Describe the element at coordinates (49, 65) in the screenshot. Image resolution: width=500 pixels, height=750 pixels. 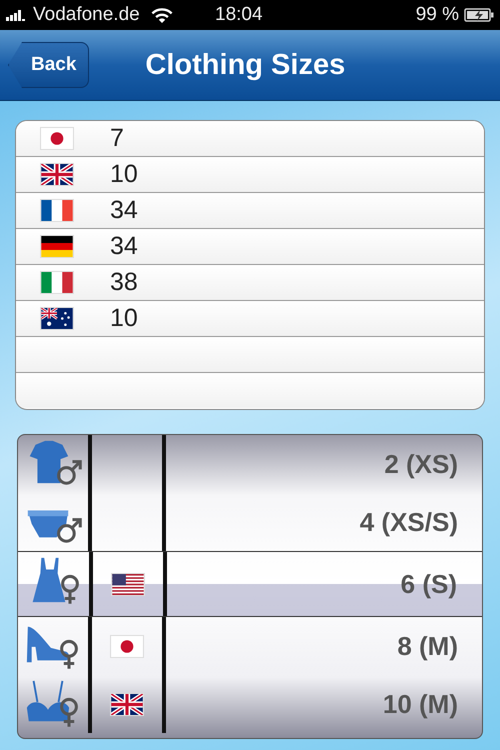
I see `back-button: Back` at that location.